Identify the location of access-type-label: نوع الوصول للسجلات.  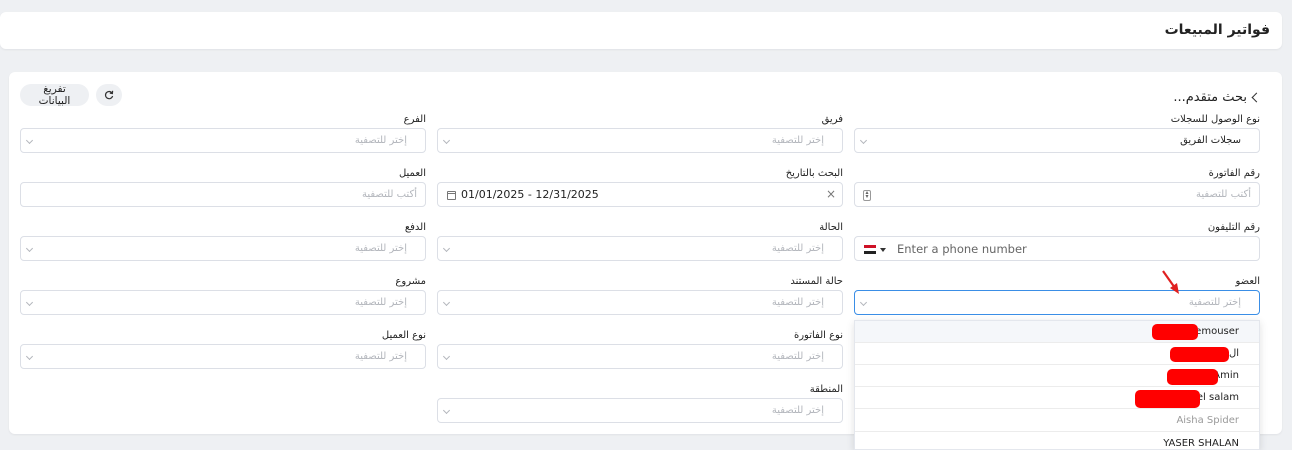
(1215, 119).